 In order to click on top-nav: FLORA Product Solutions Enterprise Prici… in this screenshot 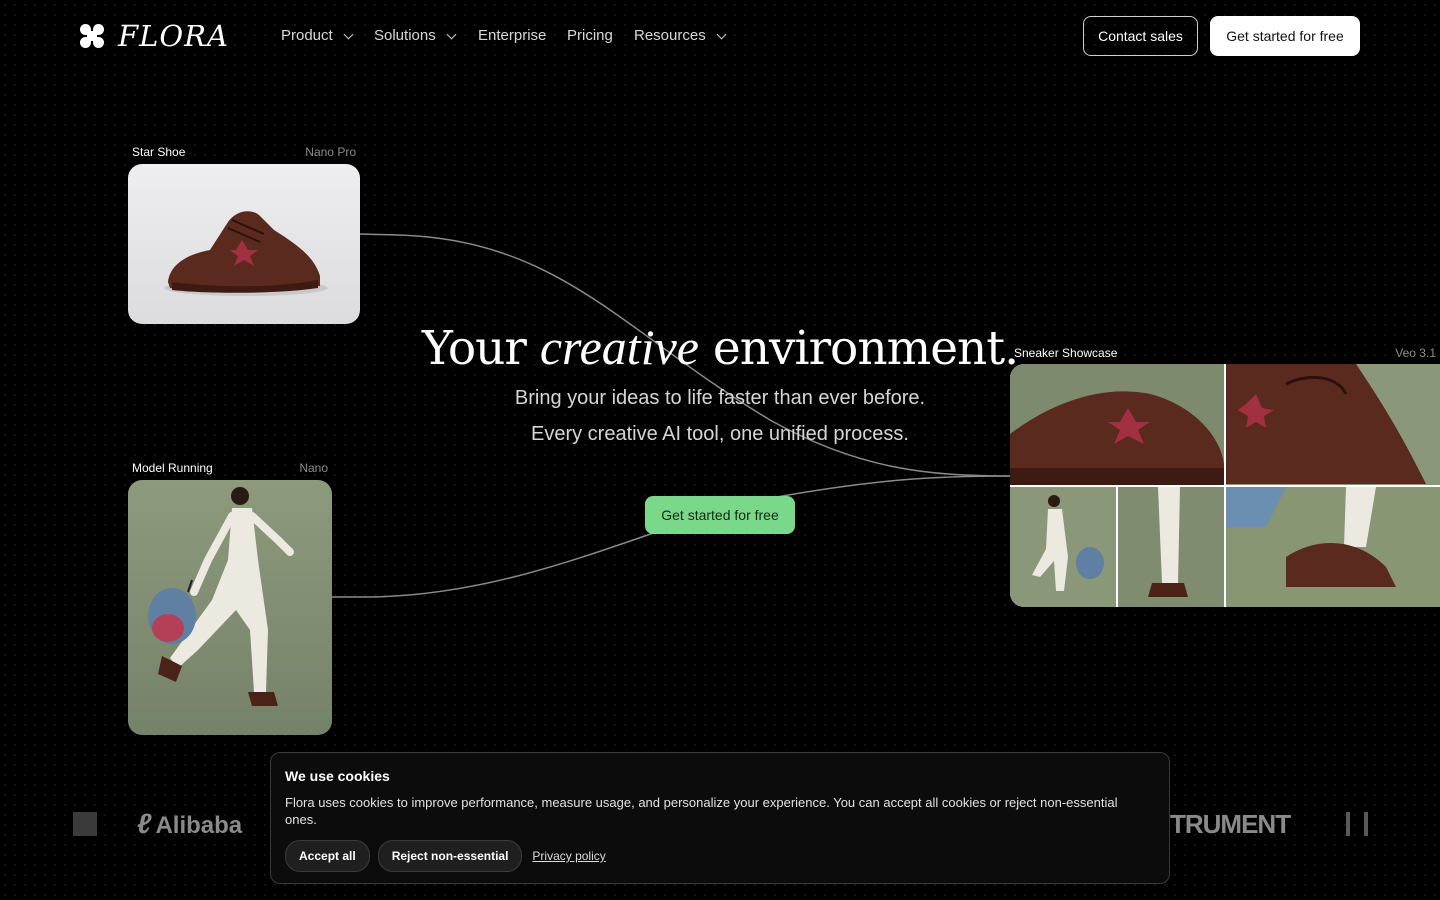, I will do `click(720, 36)`.